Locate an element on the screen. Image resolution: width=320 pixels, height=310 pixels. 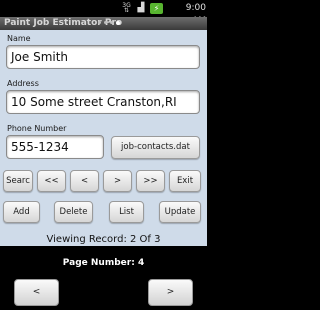
search-button: Searc is located at coordinates (18, 181).